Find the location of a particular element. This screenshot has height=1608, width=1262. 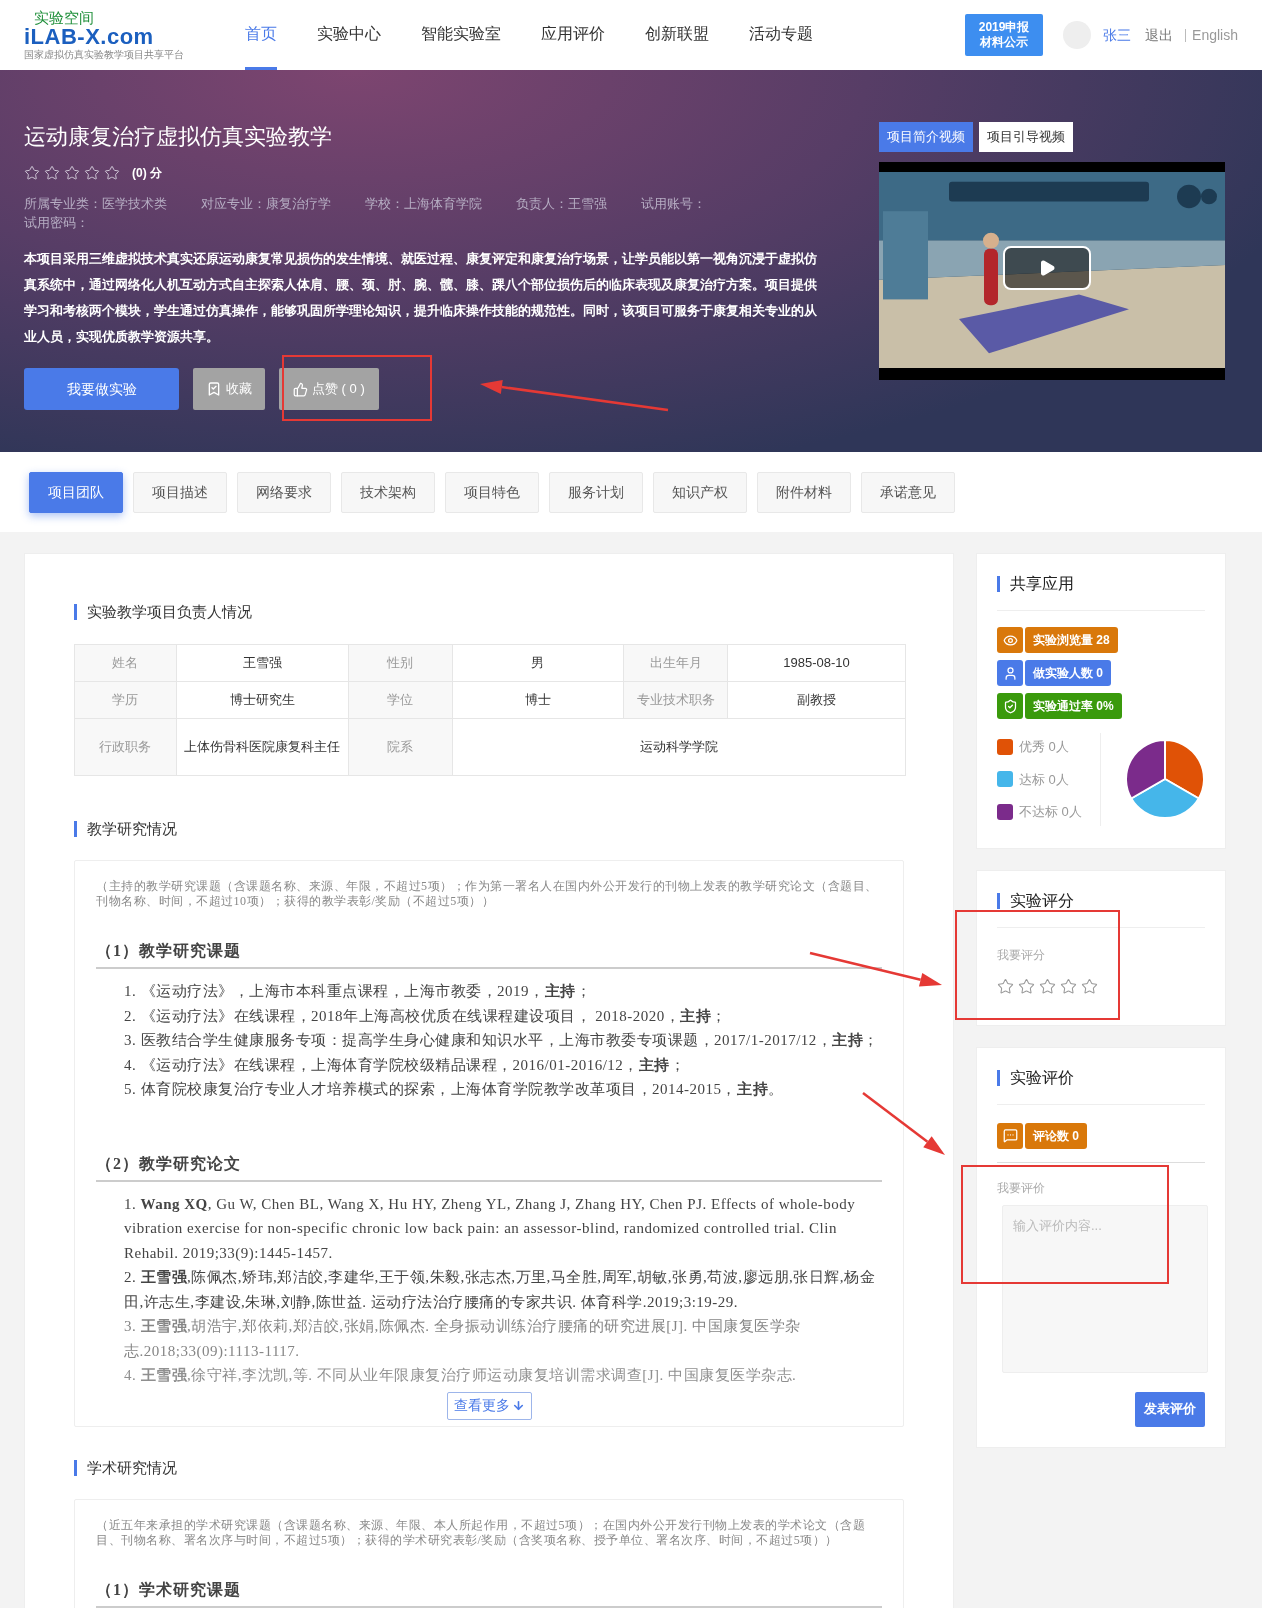

table-cell: 王雪强 is located at coordinates (262, 662).